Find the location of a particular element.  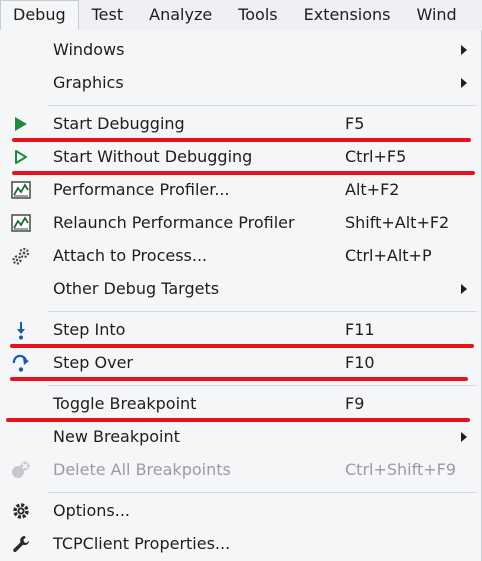

menu-item-start-without-debugging: Start Without Debugging Ctrl+F5 is located at coordinates (240, 156).